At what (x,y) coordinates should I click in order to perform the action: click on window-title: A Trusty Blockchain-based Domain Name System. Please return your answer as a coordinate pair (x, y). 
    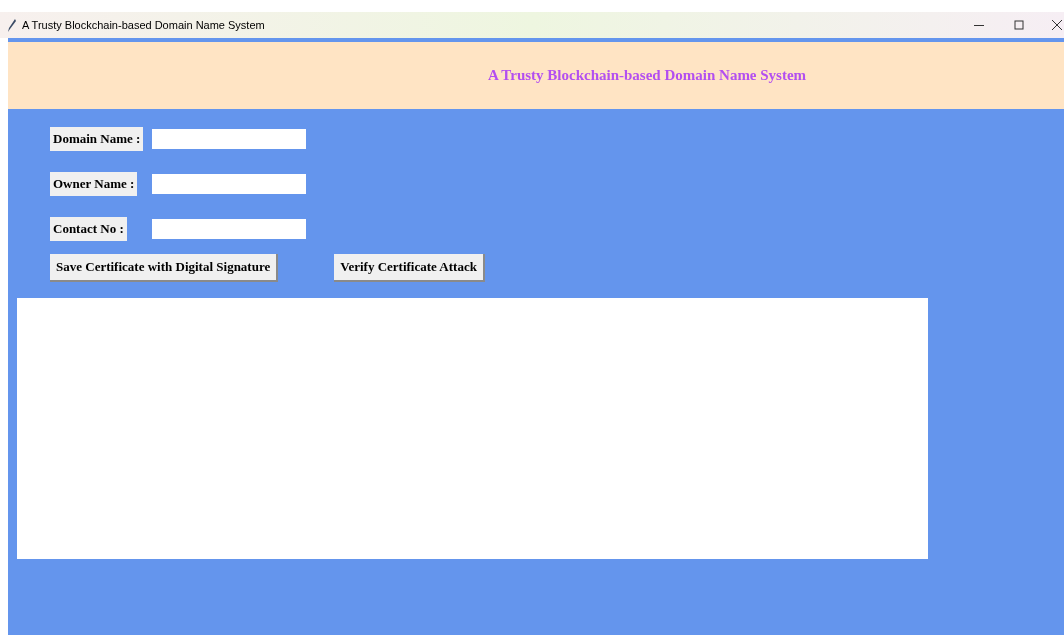
    Looking at the image, I should click on (143, 25).